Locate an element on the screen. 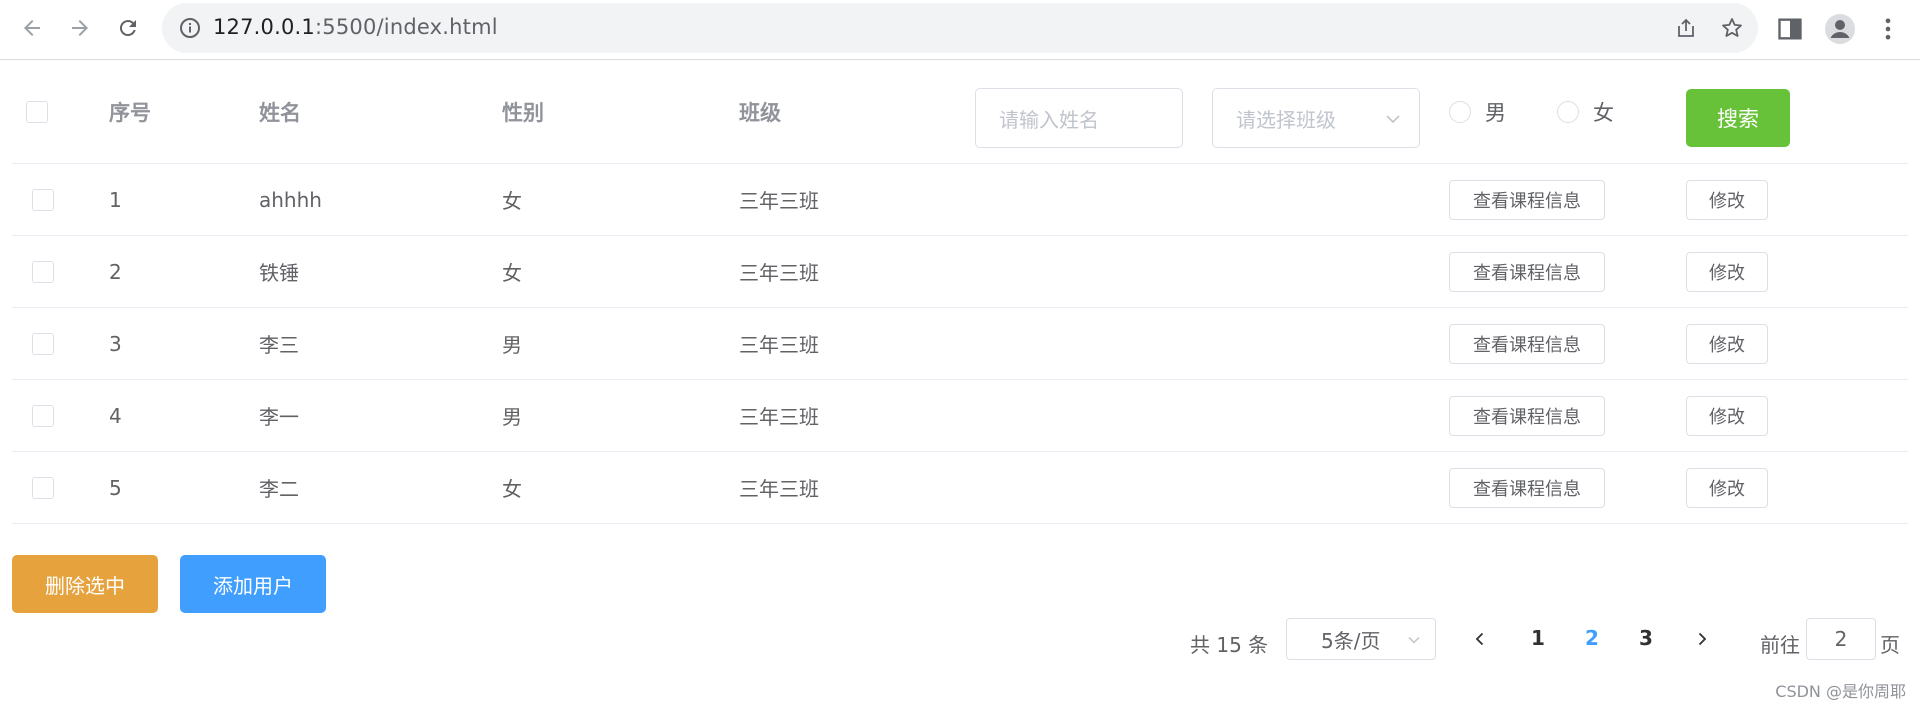  side-panel-icon is located at coordinates (1790, 29).